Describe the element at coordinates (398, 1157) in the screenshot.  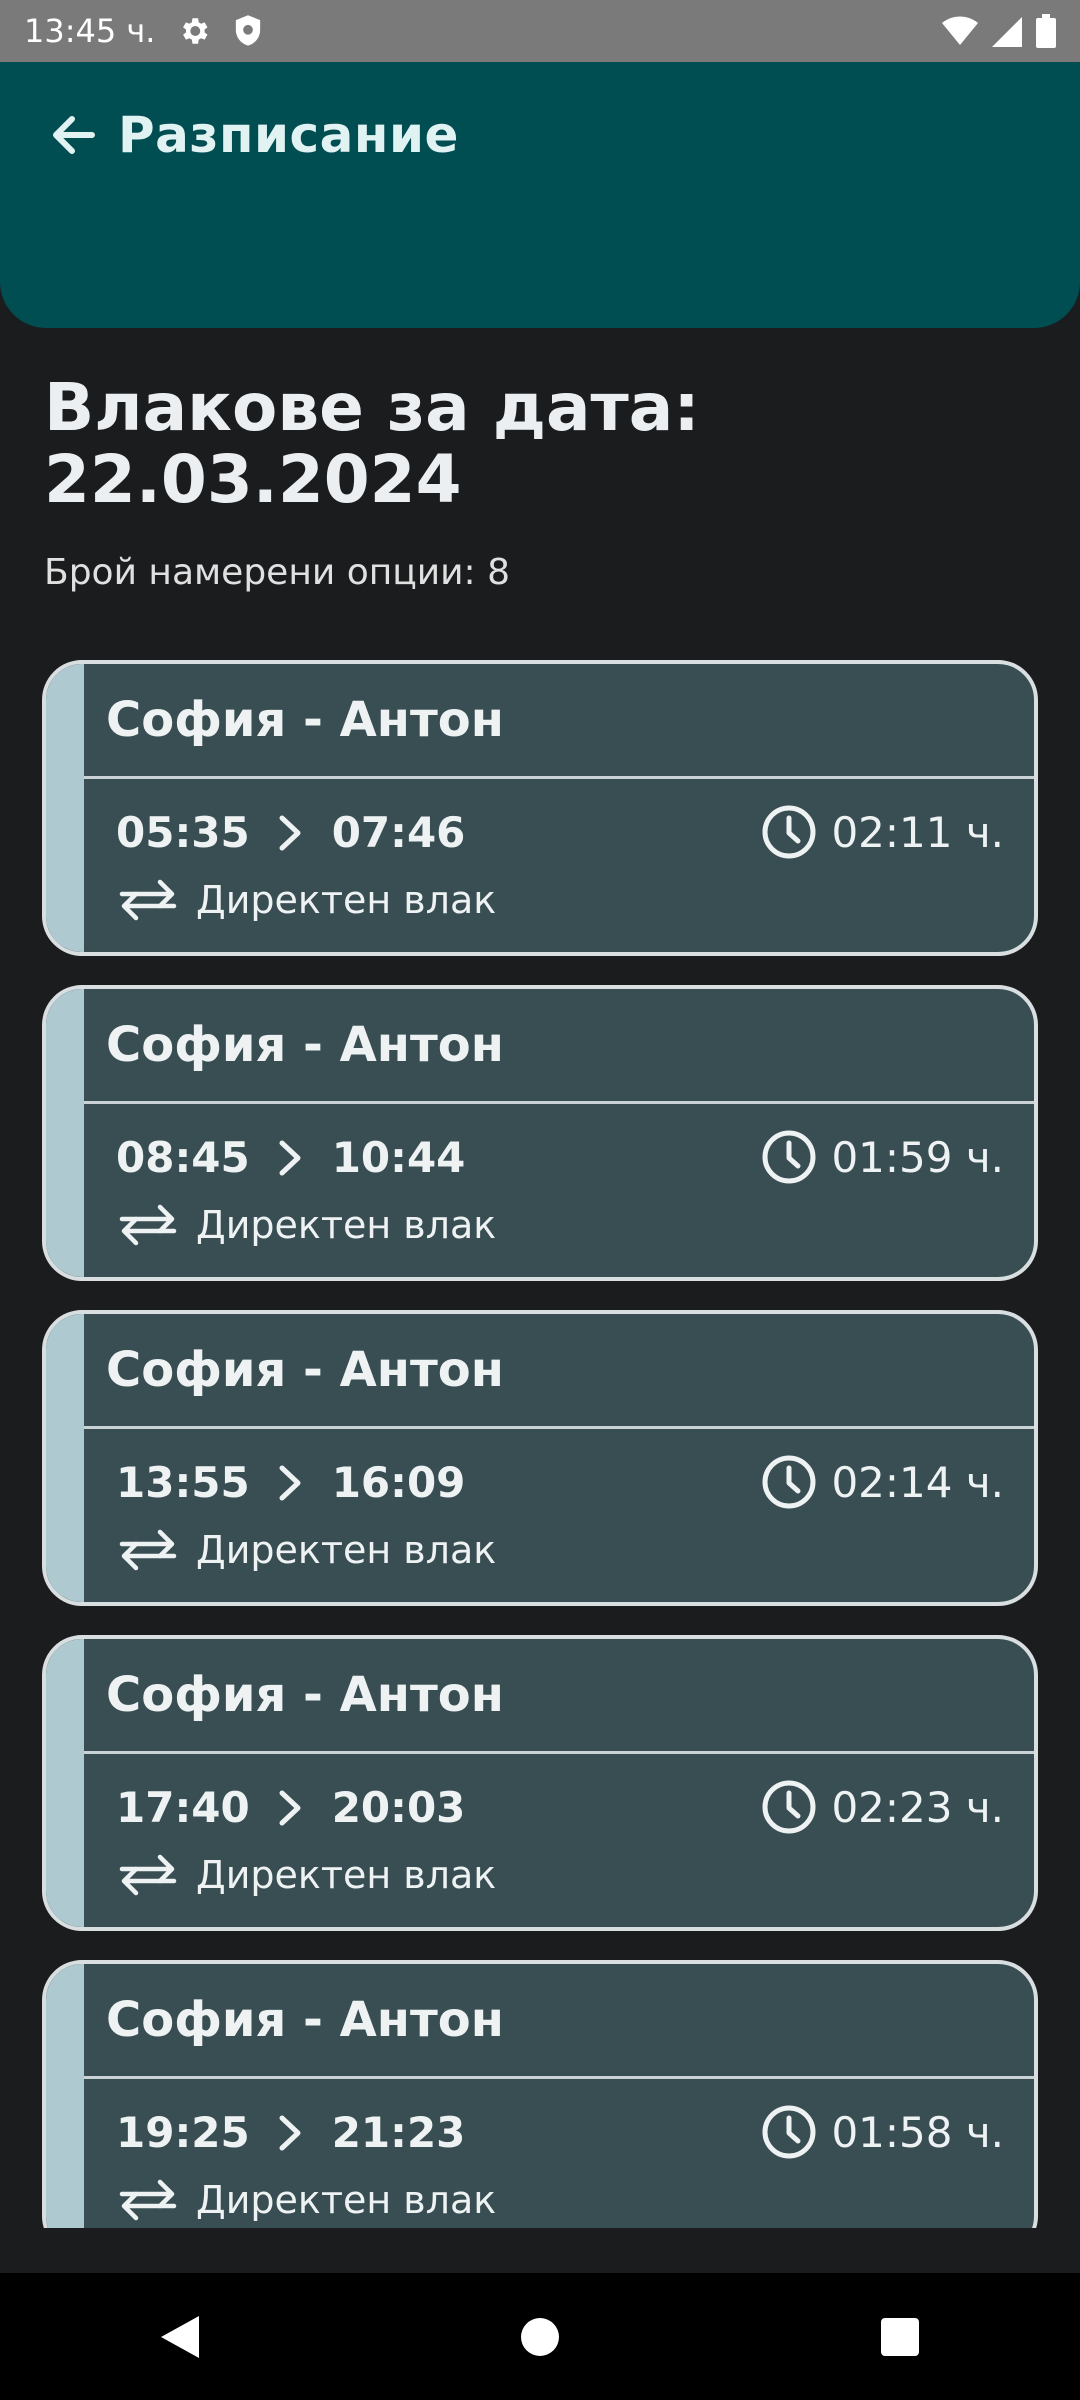
I see `arrival-time: 10:44` at that location.